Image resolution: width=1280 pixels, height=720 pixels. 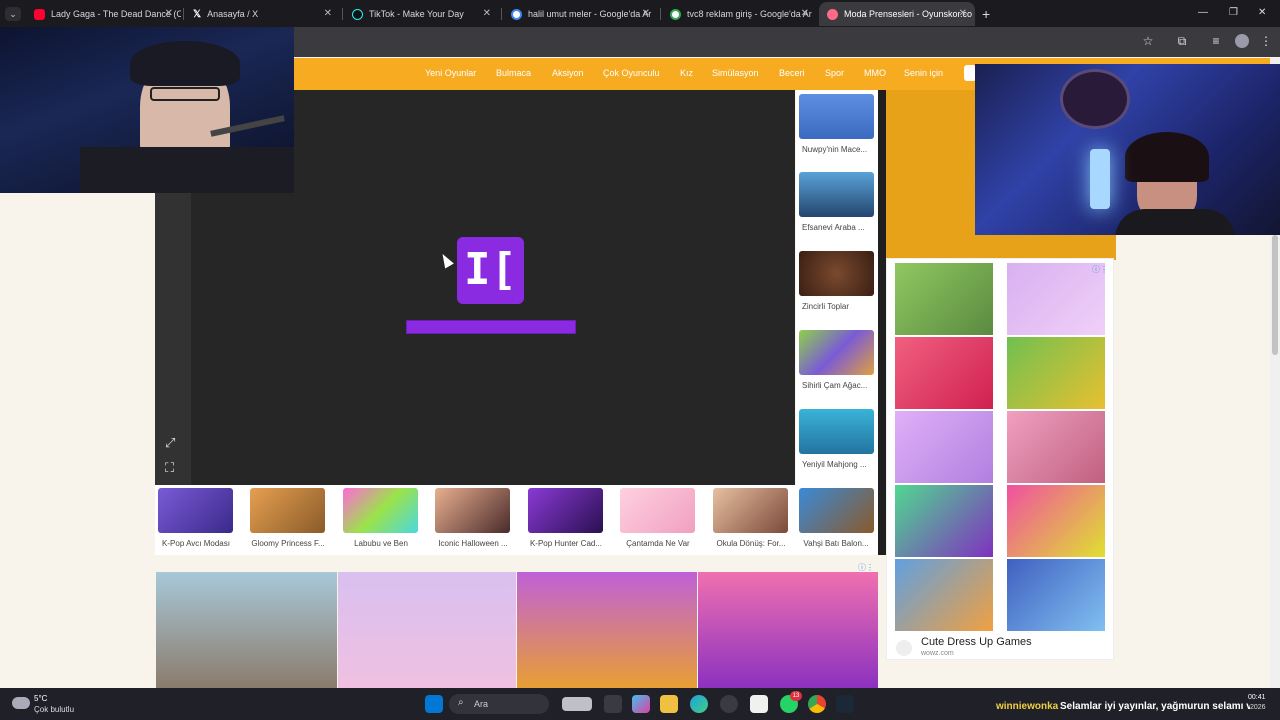 What do you see at coordinates (1242, 41) in the screenshot?
I see `profile-avatar` at bounding box center [1242, 41].